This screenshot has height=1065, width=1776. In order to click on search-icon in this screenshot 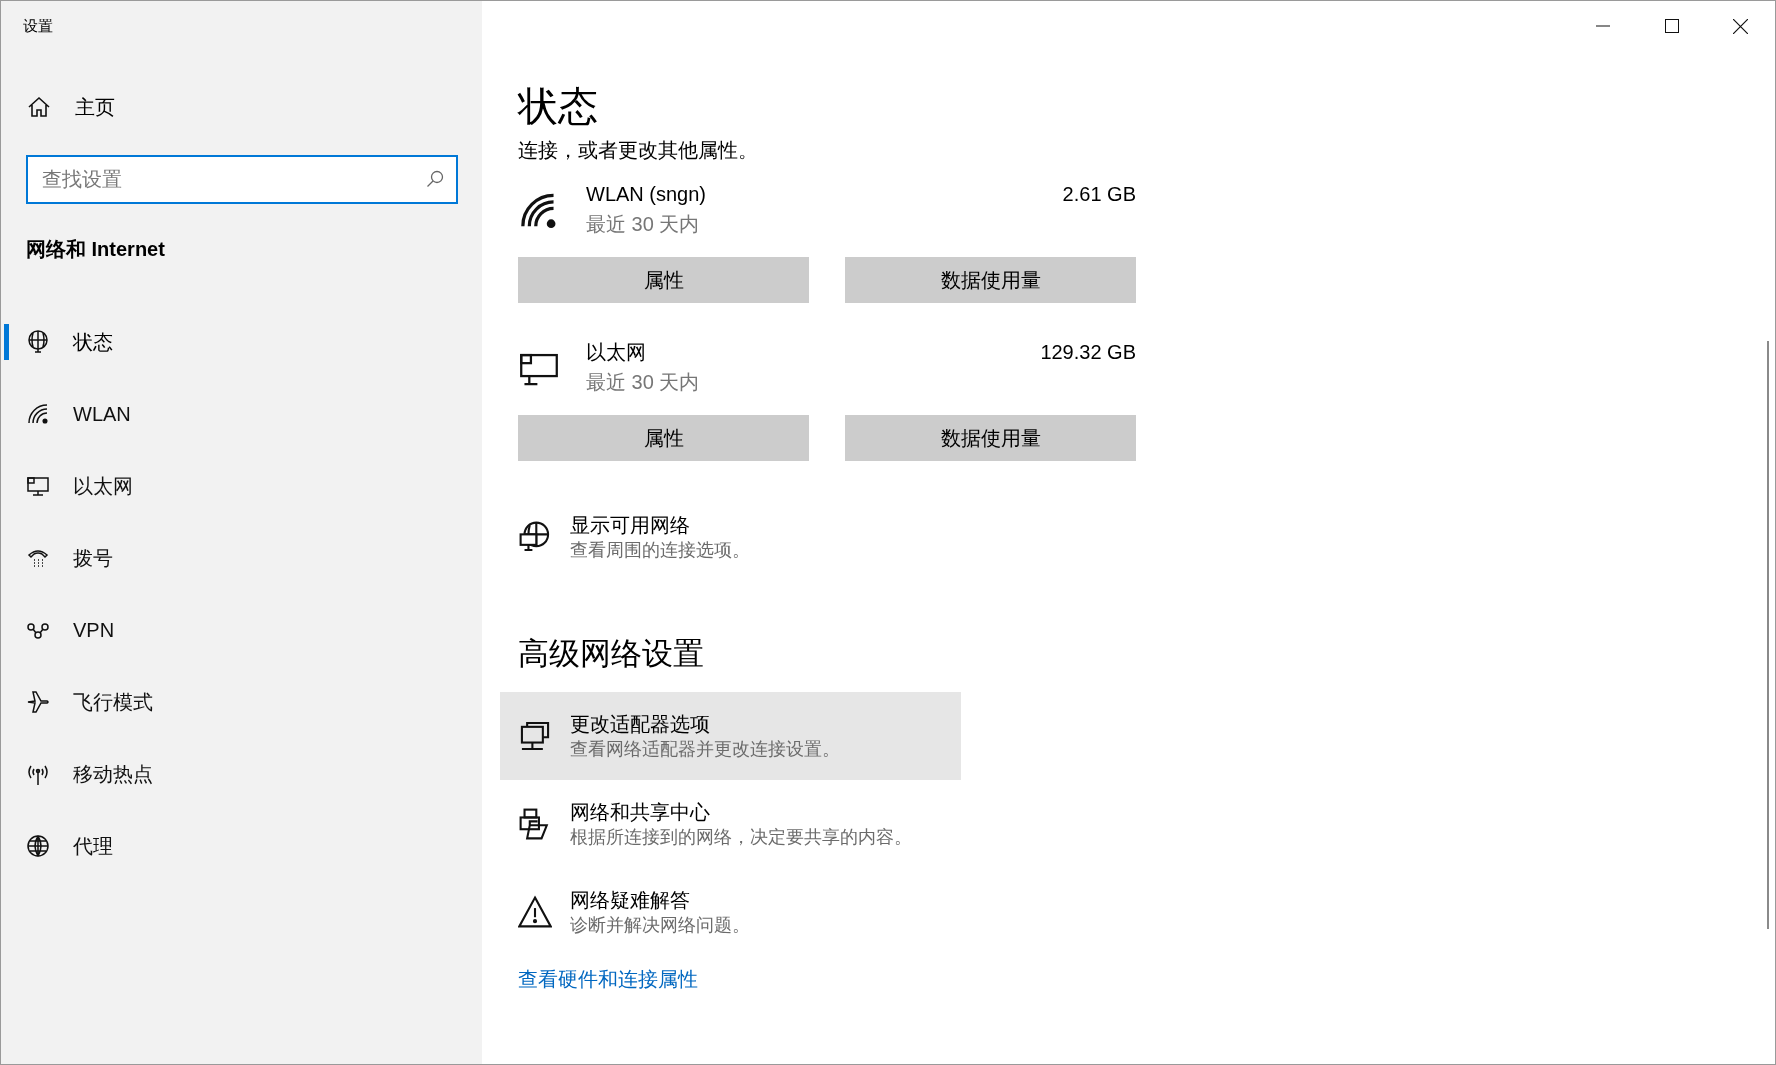, I will do `click(435, 179)`.